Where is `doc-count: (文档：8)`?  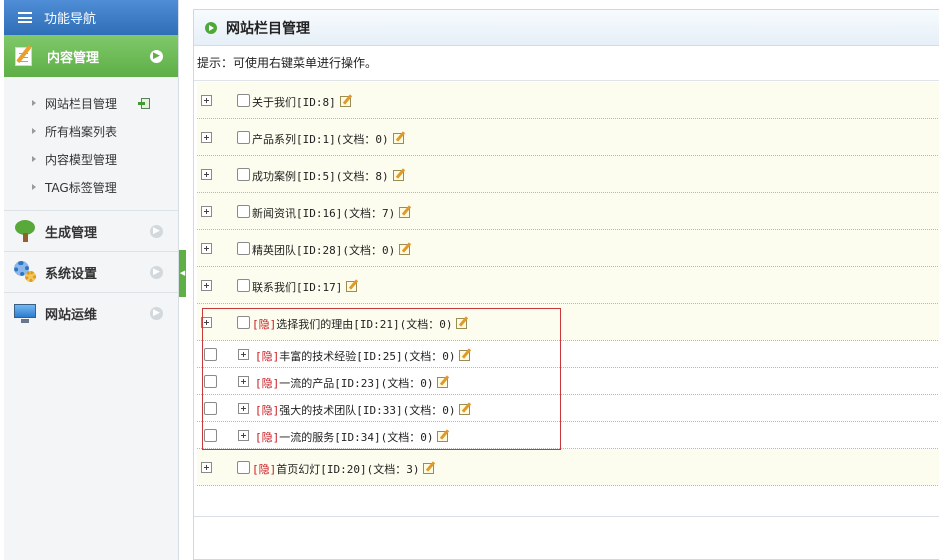 doc-count: (文档：8) is located at coordinates (362, 176).